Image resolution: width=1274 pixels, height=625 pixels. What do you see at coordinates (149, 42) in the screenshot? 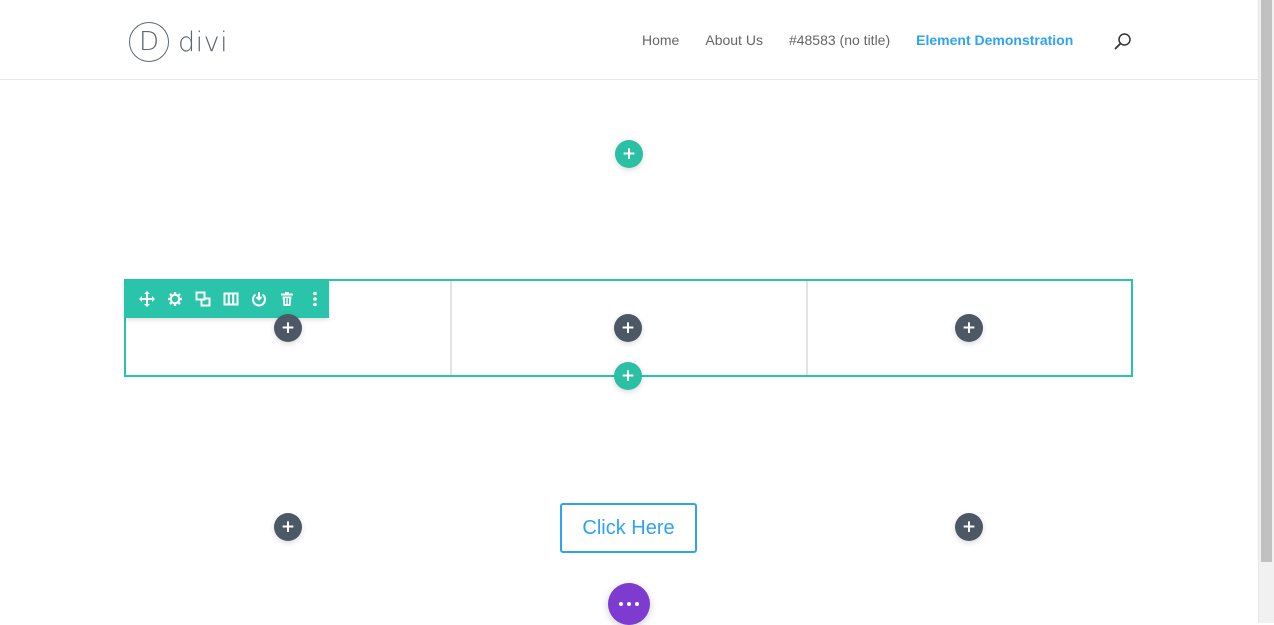
I see `logo-mark: D` at bounding box center [149, 42].